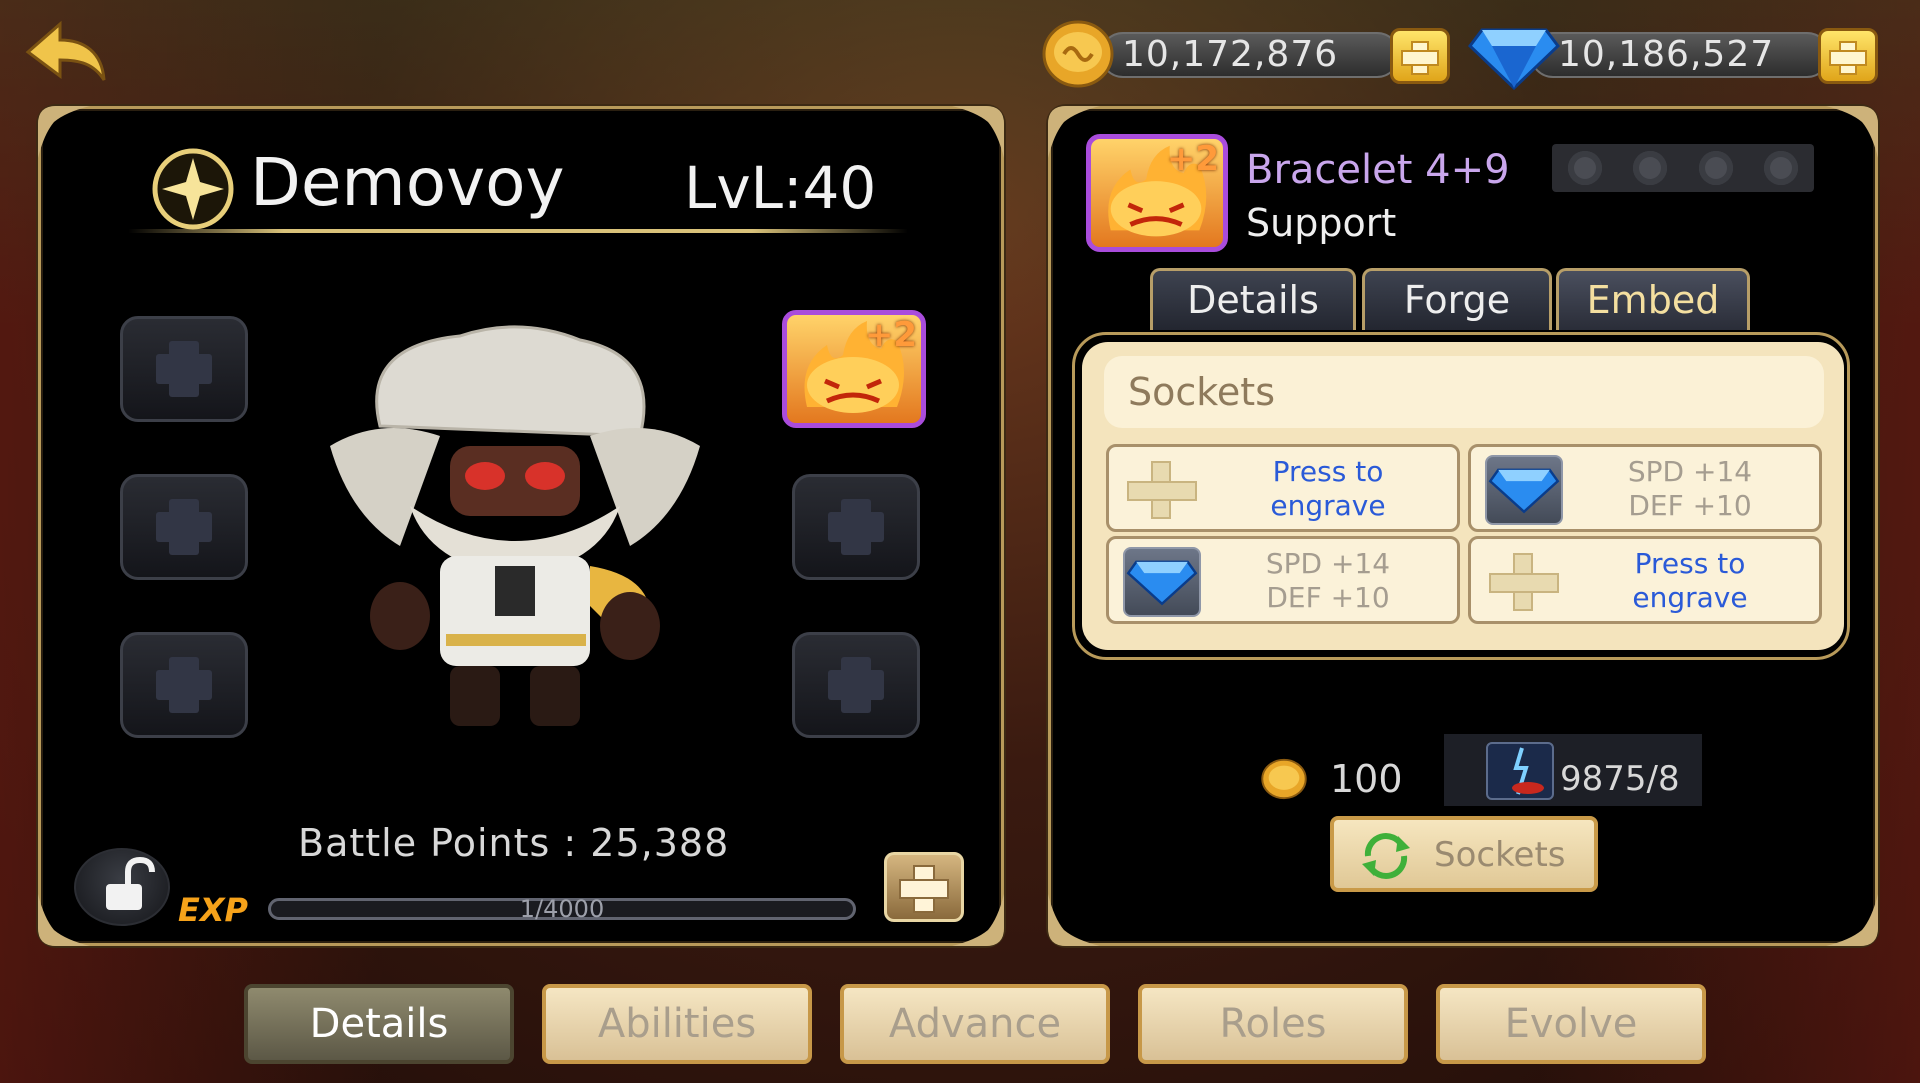 The height and width of the screenshot is (1083, 1920). I want to click on battle-points: Battle Points : 25,388, so click(514, 843).